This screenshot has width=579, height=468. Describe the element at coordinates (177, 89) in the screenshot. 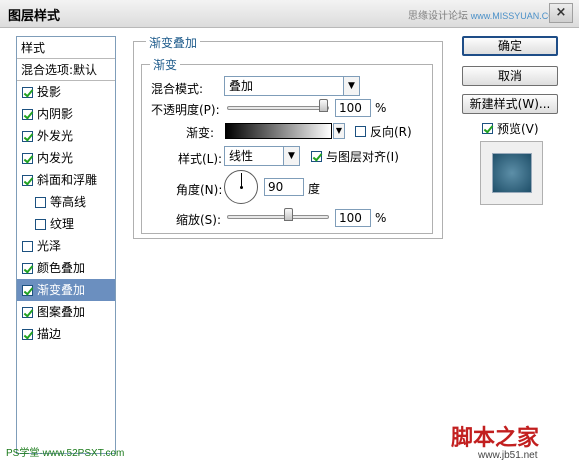

I see `blend-mode-label: 混合模式:` at that location.